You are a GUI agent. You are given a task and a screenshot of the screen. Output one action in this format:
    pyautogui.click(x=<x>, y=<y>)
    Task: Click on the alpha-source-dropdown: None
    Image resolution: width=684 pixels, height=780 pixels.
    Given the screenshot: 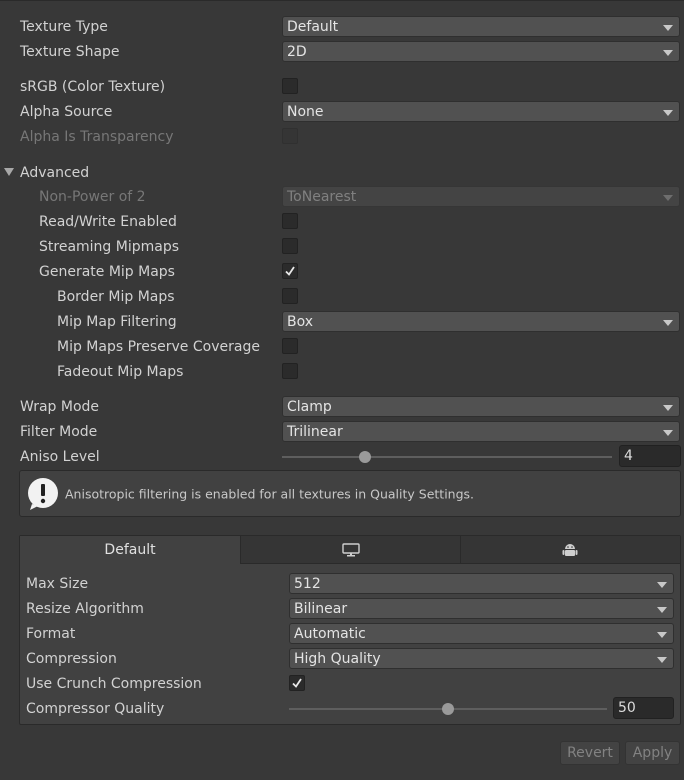 What is the action you would take?
    pyautogui.click(x=481, y=111)
    